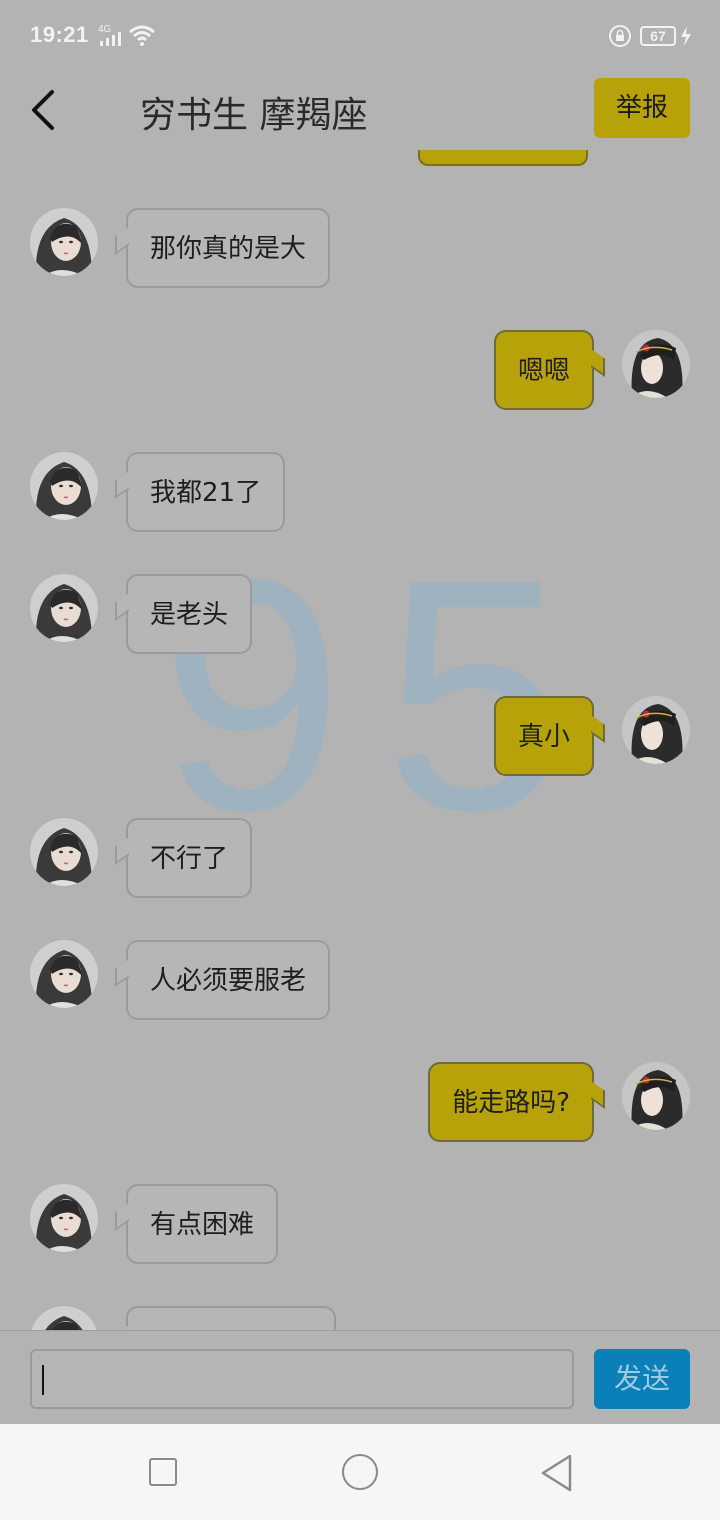 The width and height of the screenshot is (720, 1520). I want to click on message-row: 那你真的是大, so click(360, 253).